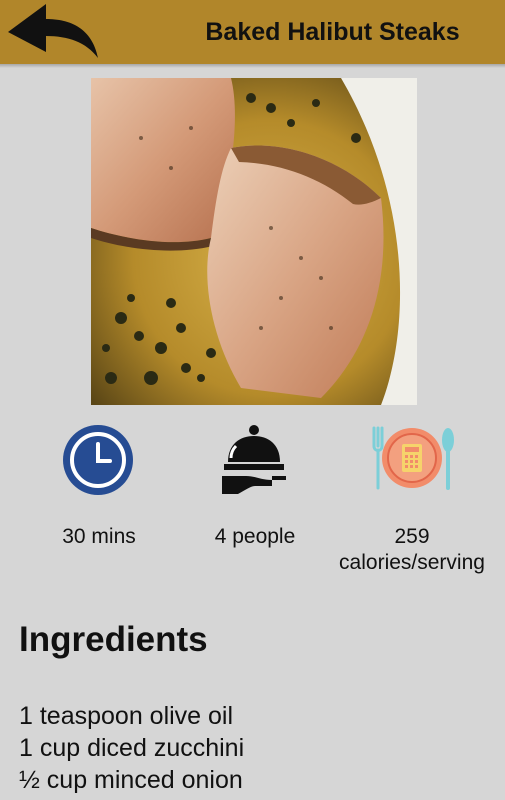  What do you see at coordinates (98, 460) in the screenshot?
I see `clock-icon` at bounding box center [98, 460].